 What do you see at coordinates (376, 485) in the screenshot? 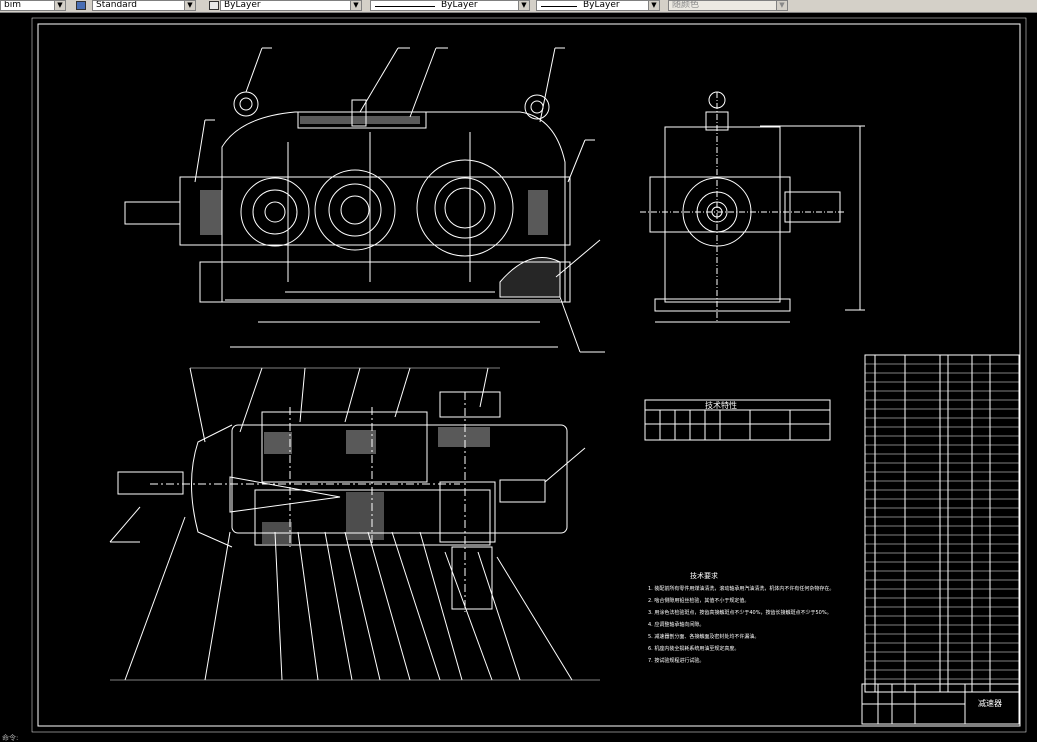
I see `section-hatch` at bounding box center [376, 485].